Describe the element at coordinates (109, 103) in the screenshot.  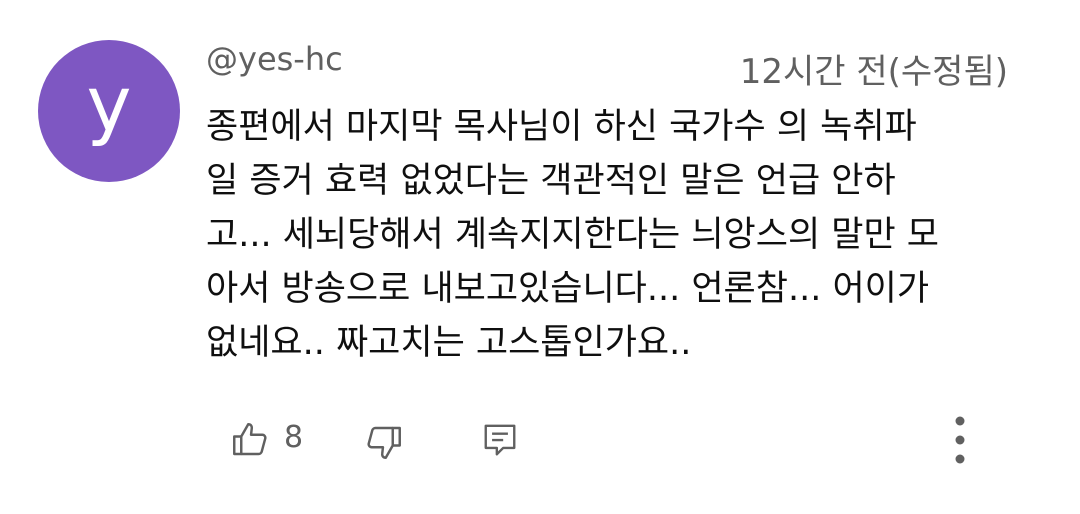
I see `avatar-letter: y` at that location.